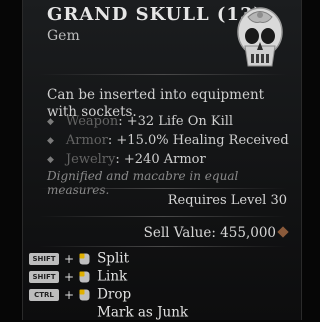  What do you see at coordinates (283, 232) in the screenshot?
I see `gold-coin-icon` at bounding box center [283, 232].